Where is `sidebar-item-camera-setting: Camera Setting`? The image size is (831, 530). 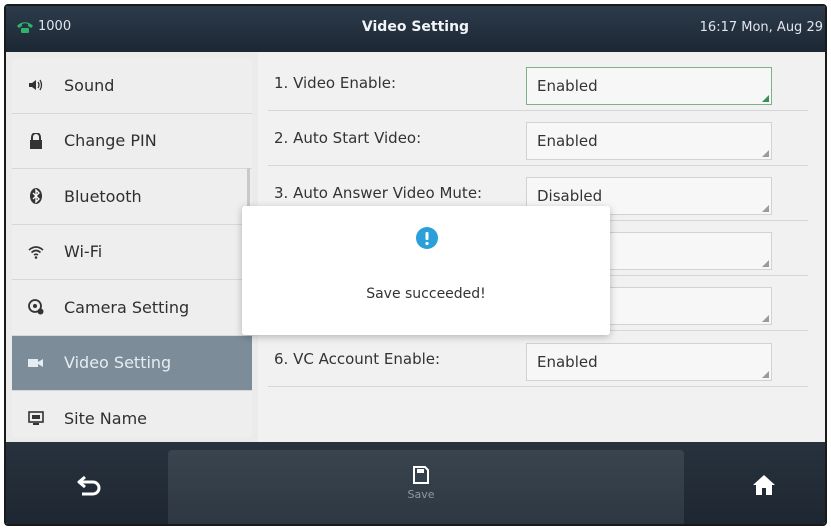 sidebar-item-camera-setting: Camera Setting is located at coordinates (132, 308).